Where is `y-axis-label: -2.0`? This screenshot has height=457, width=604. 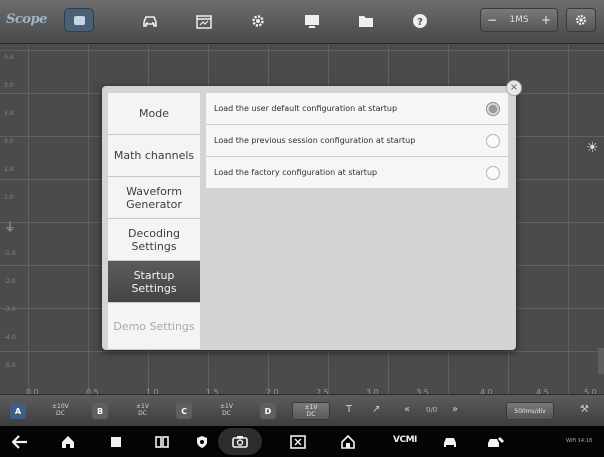
y-axis-label: -2.0 is located at coordinates (10, 281).